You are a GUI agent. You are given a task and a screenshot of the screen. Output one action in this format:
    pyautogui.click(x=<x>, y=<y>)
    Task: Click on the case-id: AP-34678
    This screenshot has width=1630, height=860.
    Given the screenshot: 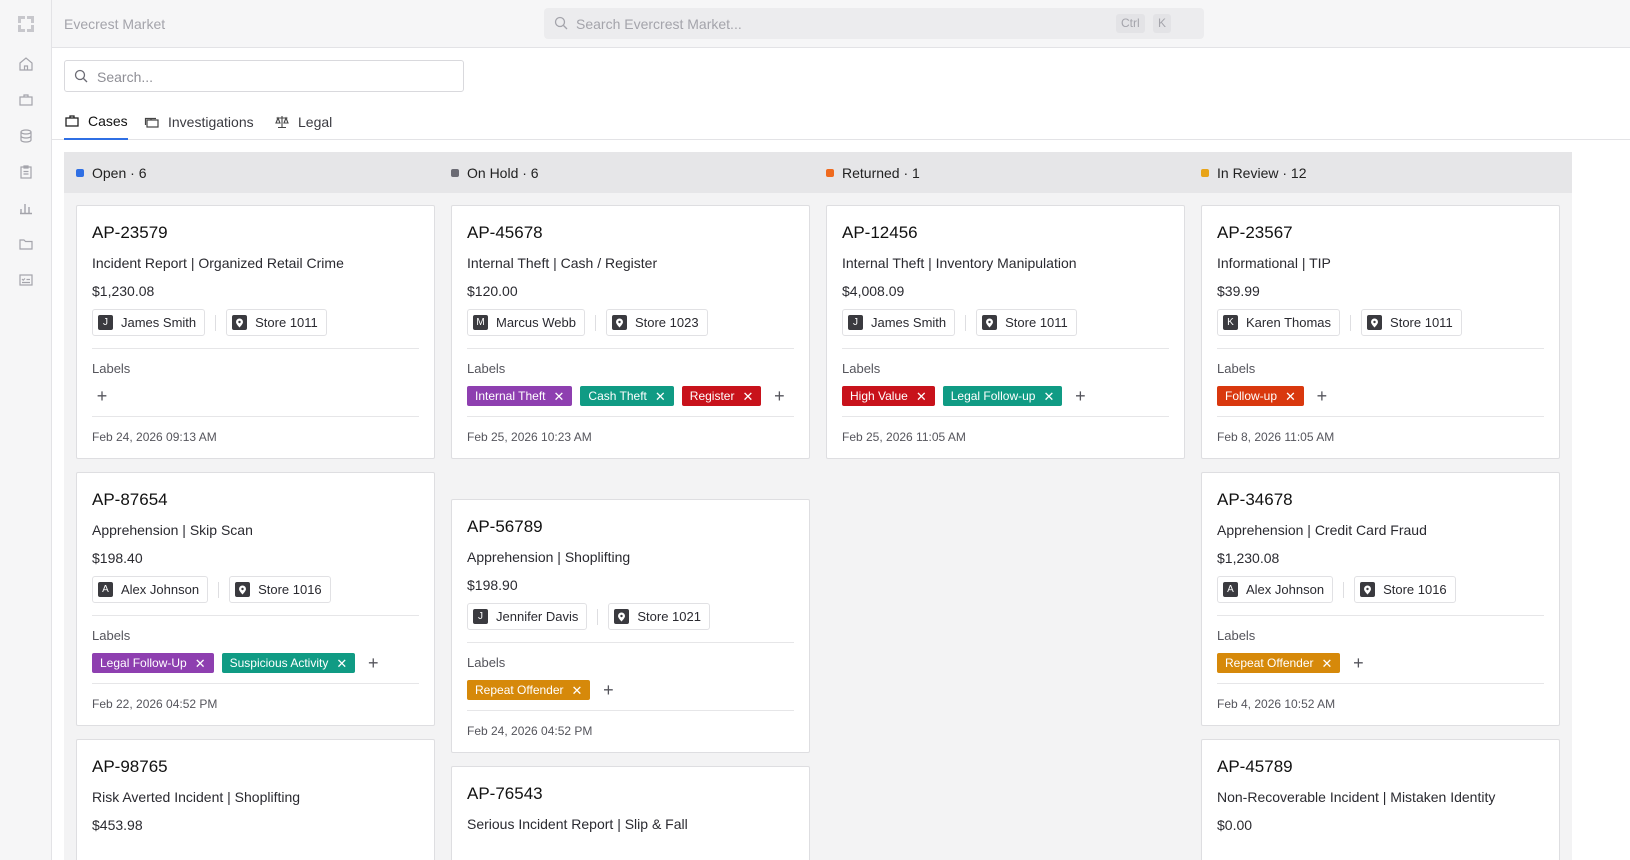 What is the action you would take?
    pyautogui.click(x=1255, y=499)
    